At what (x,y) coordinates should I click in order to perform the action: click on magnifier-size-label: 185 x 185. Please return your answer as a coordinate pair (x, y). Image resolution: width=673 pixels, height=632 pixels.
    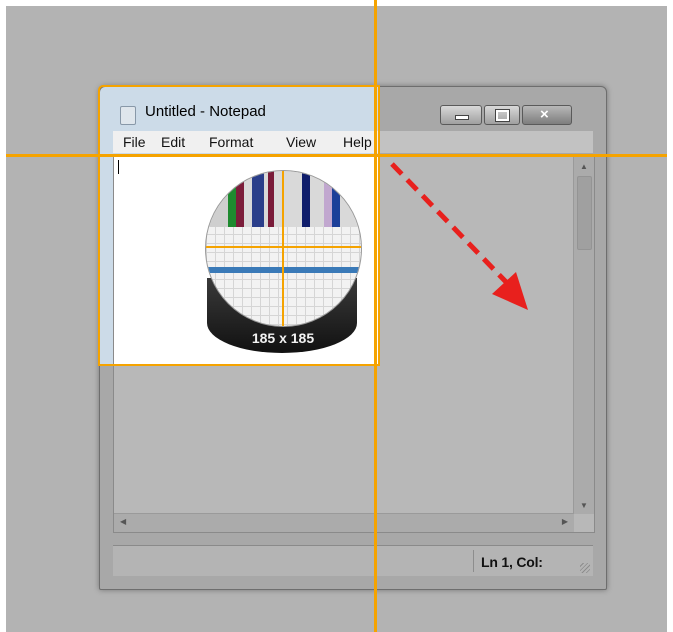
    Looking at the image, I should click on (283, 338).